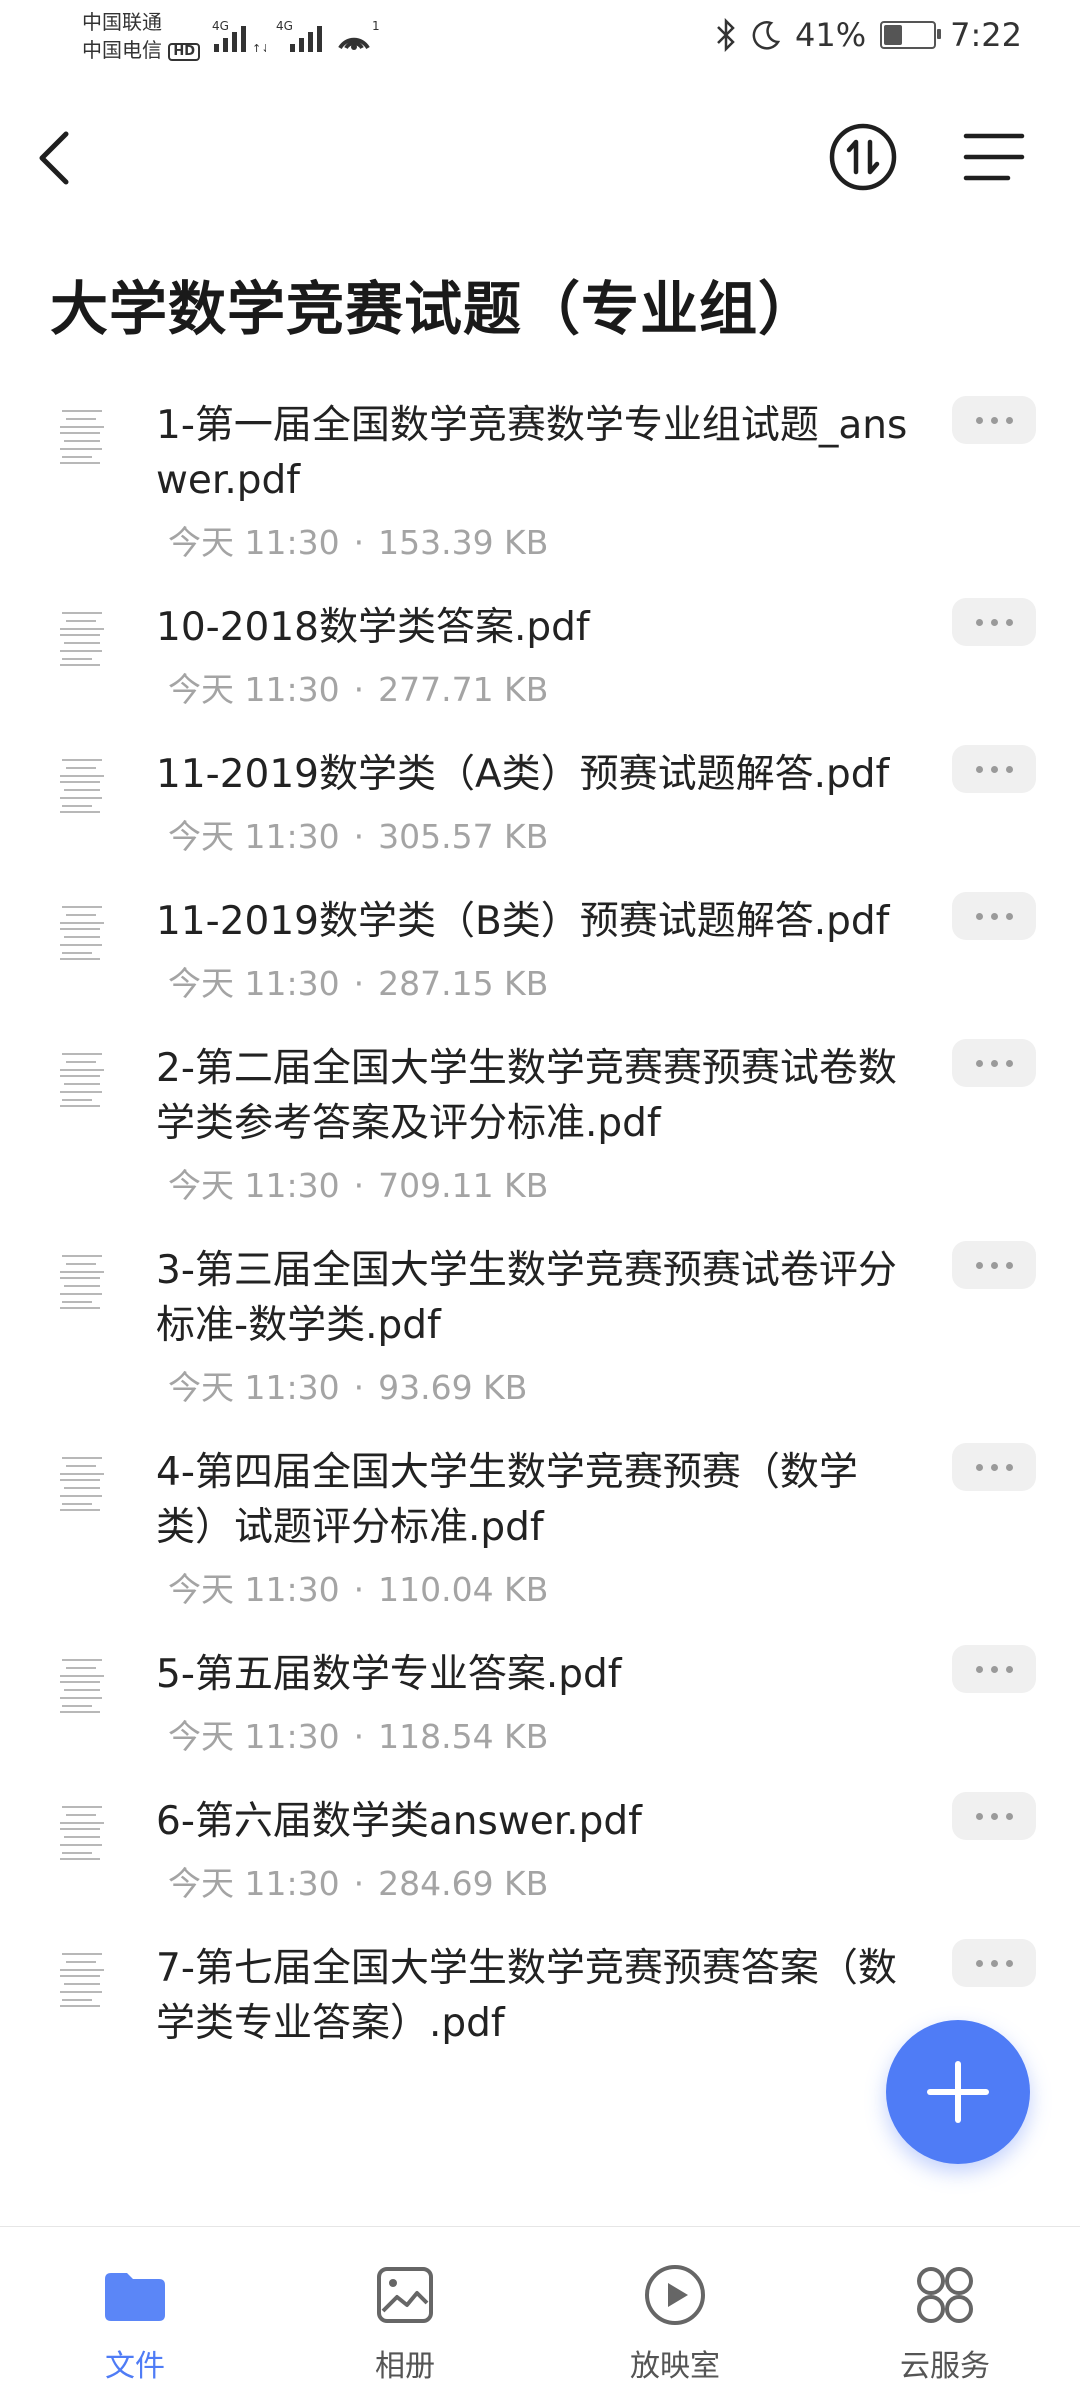  What do you see at coordinates (358, 687) in the screenshot?
I see `file-meta: 今天 11:30 · 277.71 KB` at bounding box center [358, 687].